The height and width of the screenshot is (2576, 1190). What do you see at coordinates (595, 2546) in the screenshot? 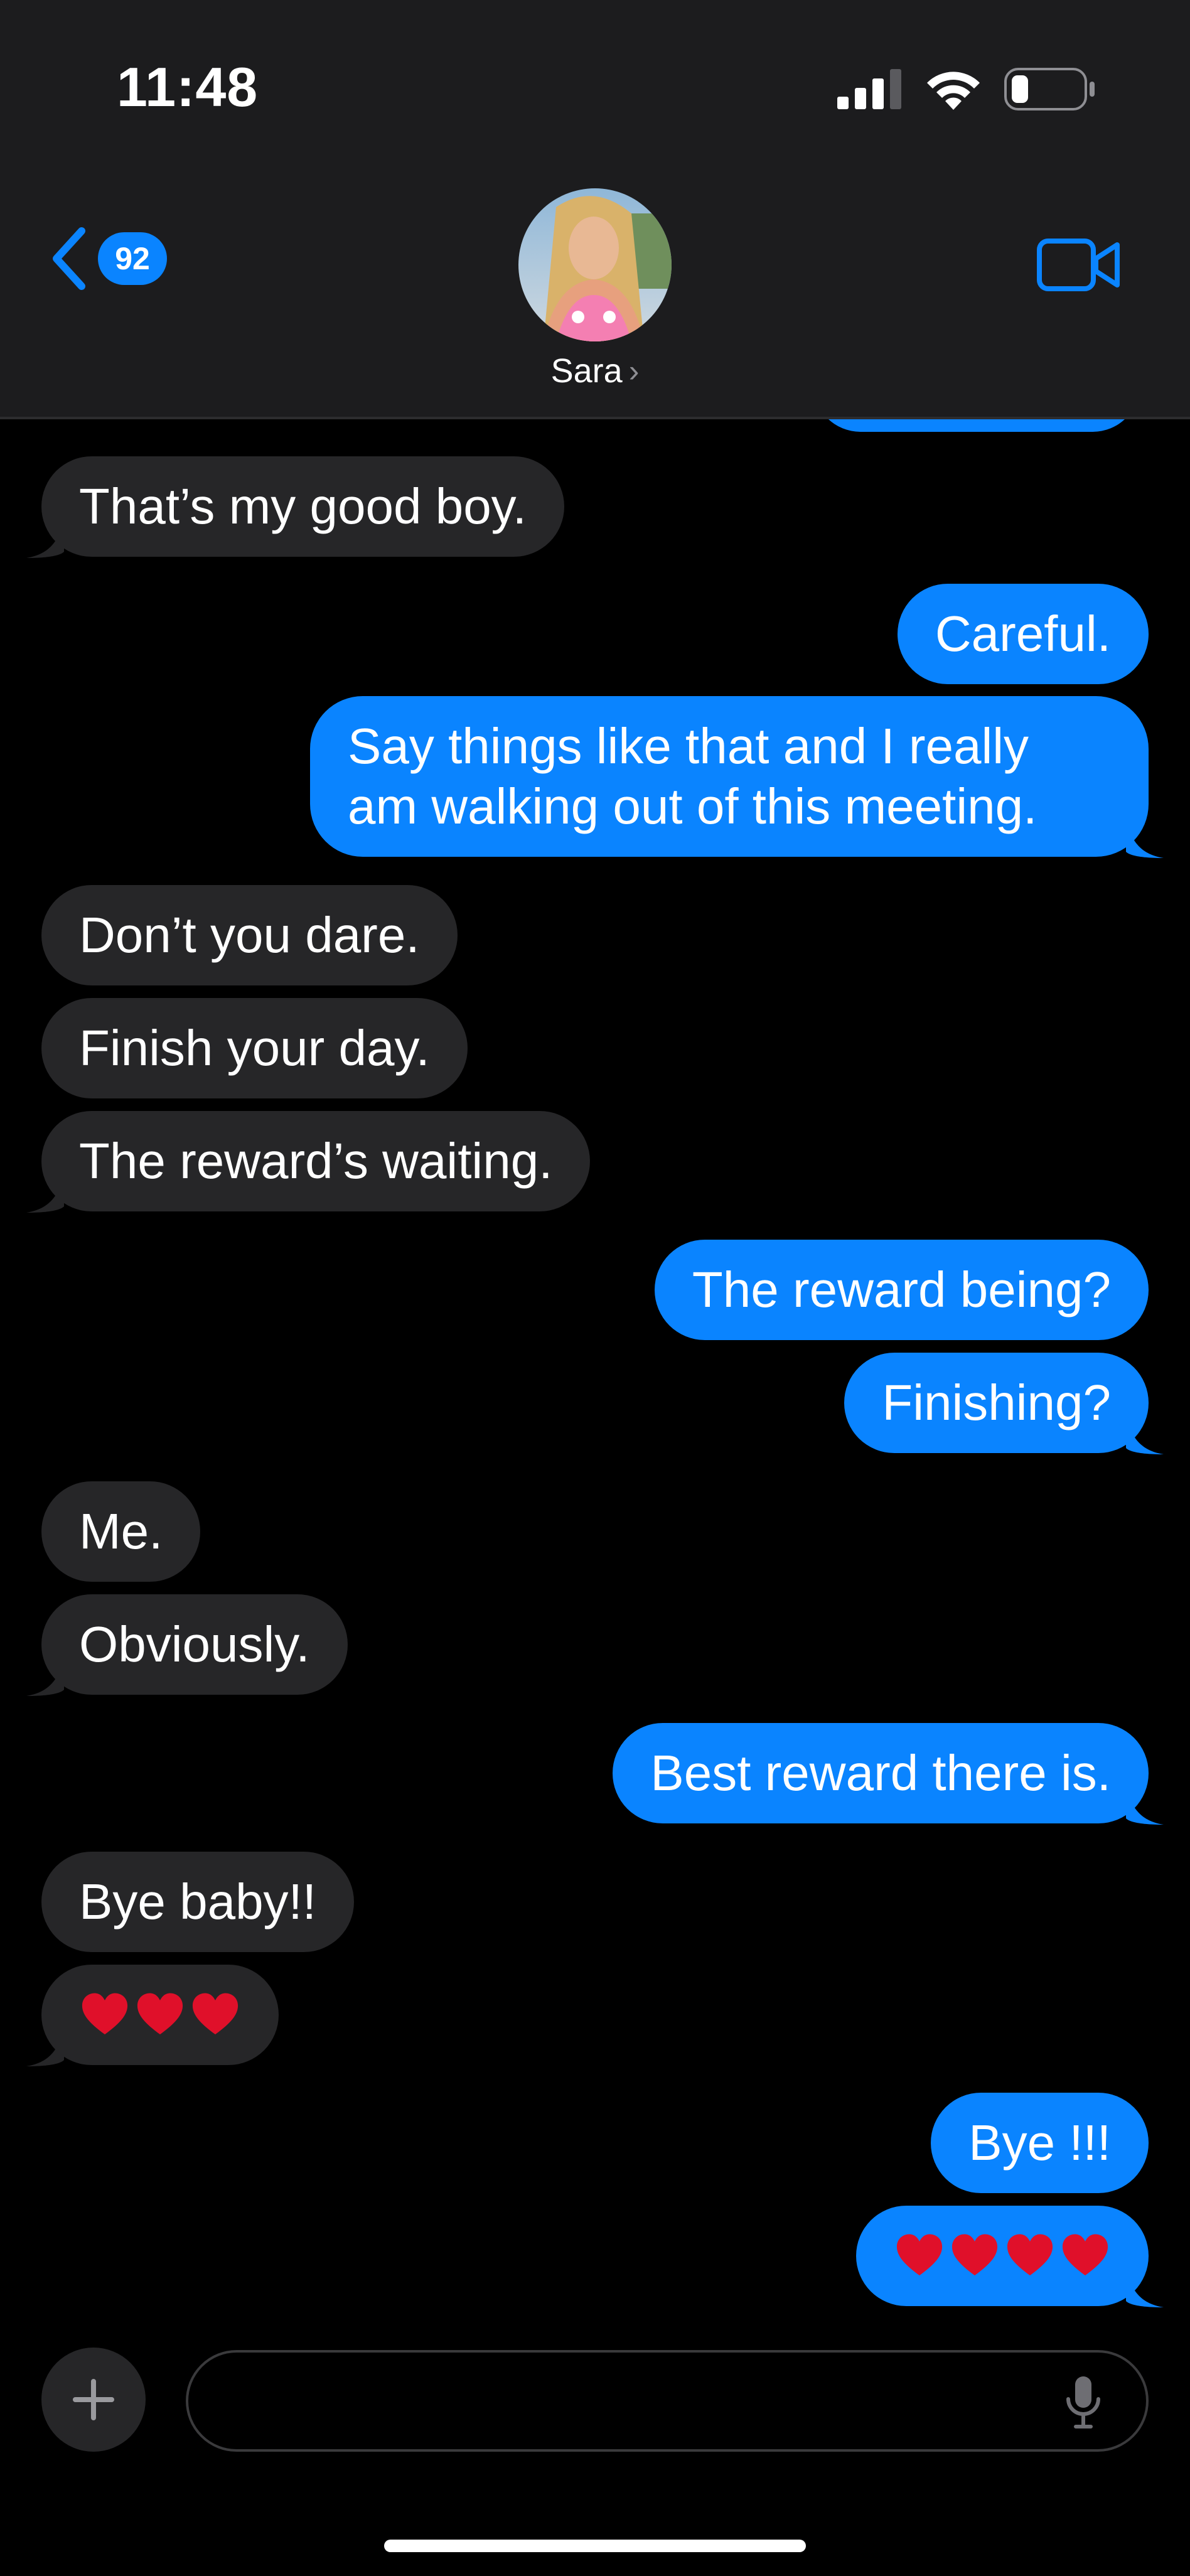
I see `home-indicator` at bounding box center [595, 2546].